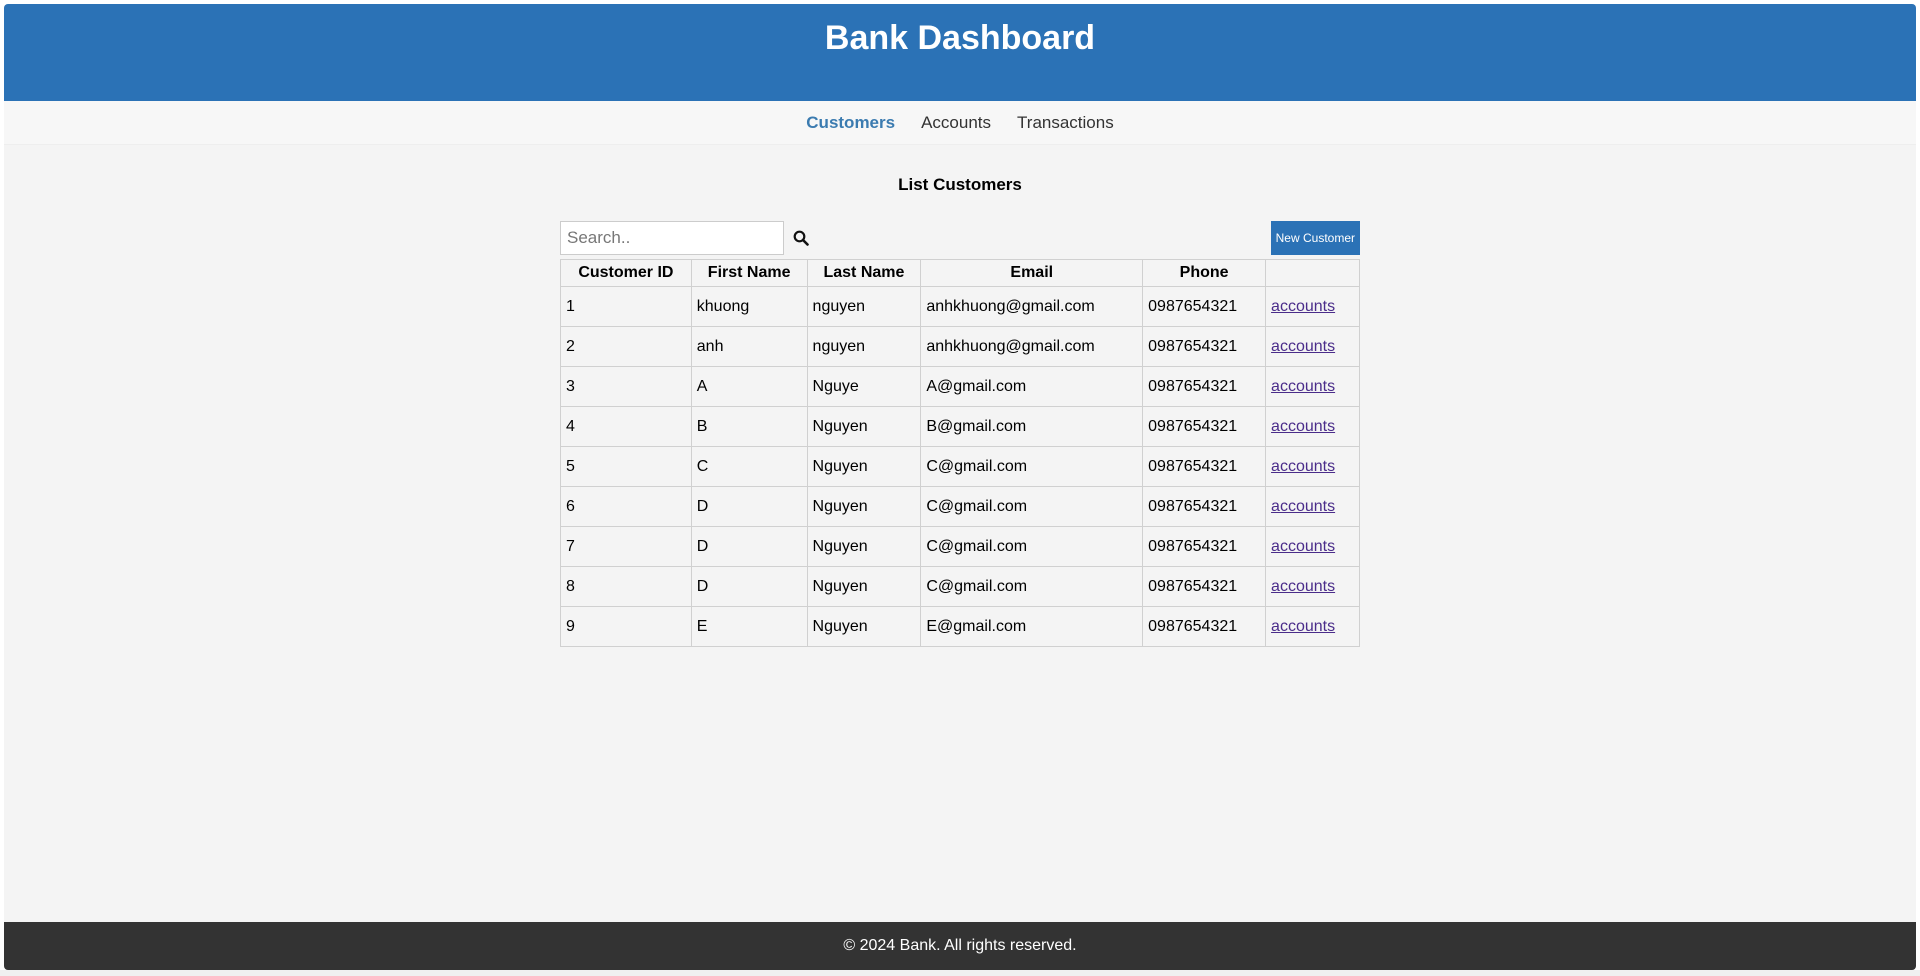 The width and height of the screenshot is (1920, 976). What do you see at coordinates (749, 466) in the screenshot?
I see `cell-first-name: C` at bounding box center [749, 466].